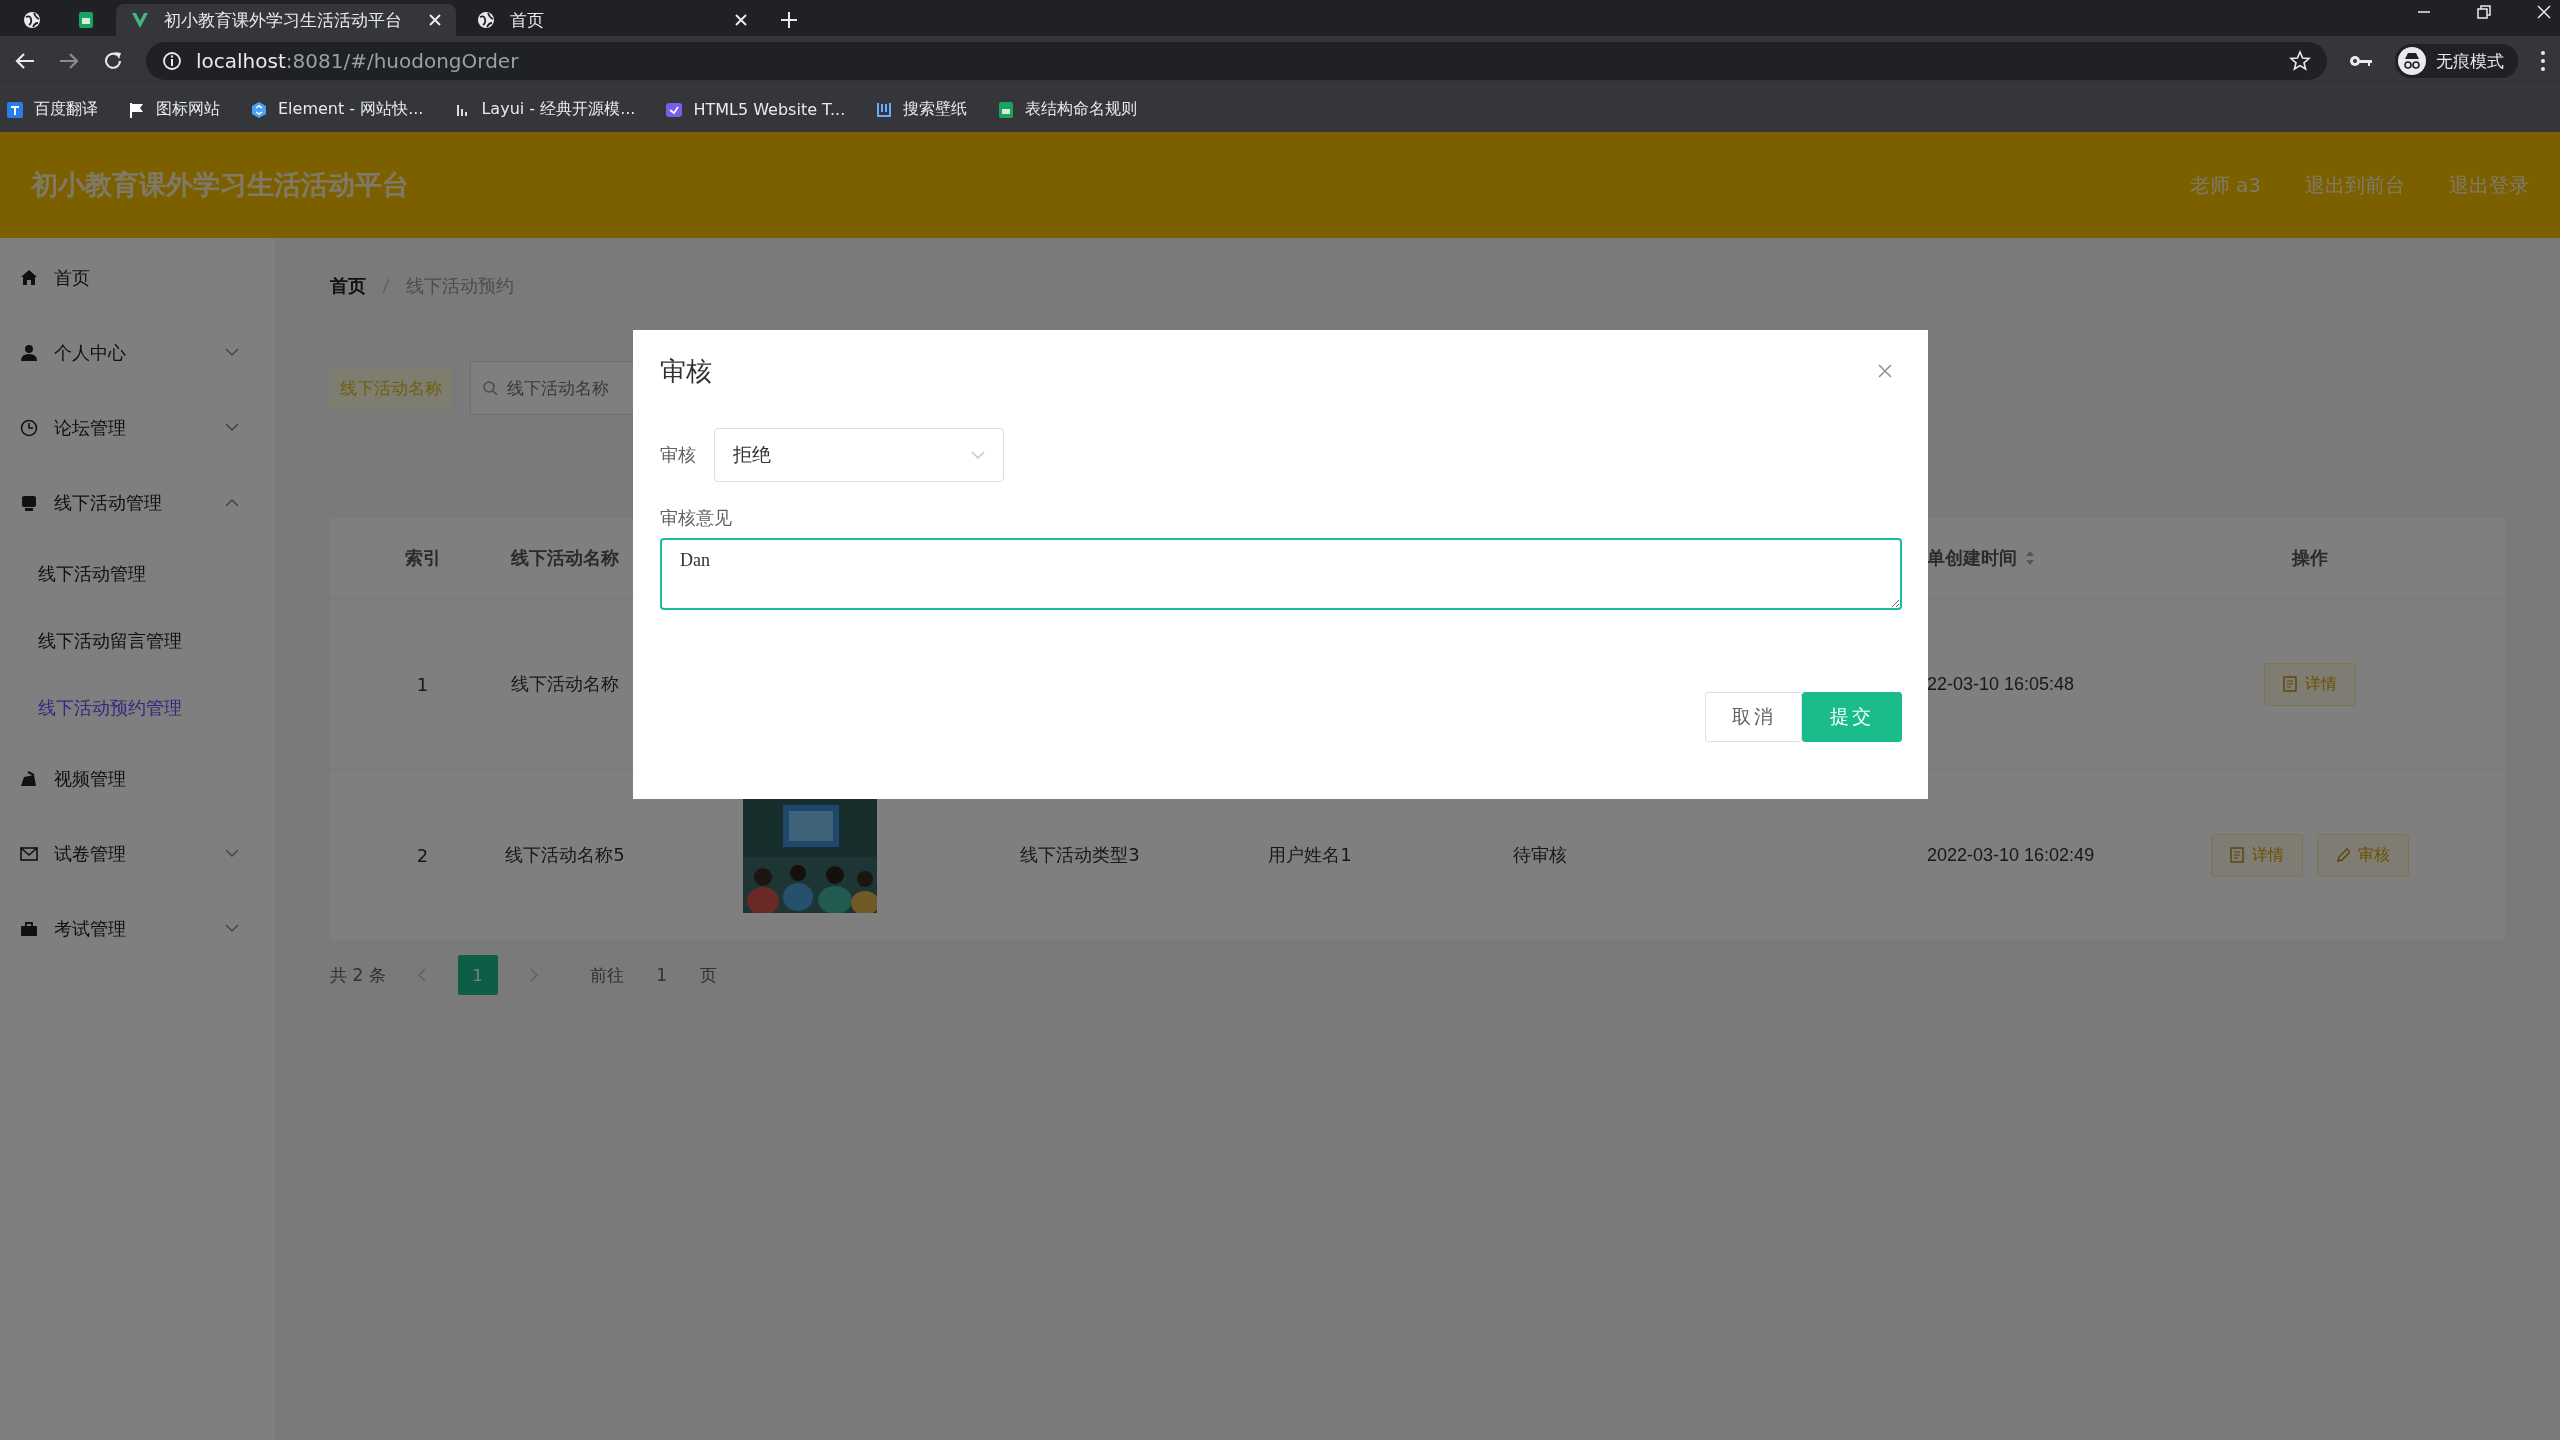 Image resolution: width=2560 pixels, height=1440 pixels. I want to click on sidebar-item: 论坛管理, so click(137, 427).